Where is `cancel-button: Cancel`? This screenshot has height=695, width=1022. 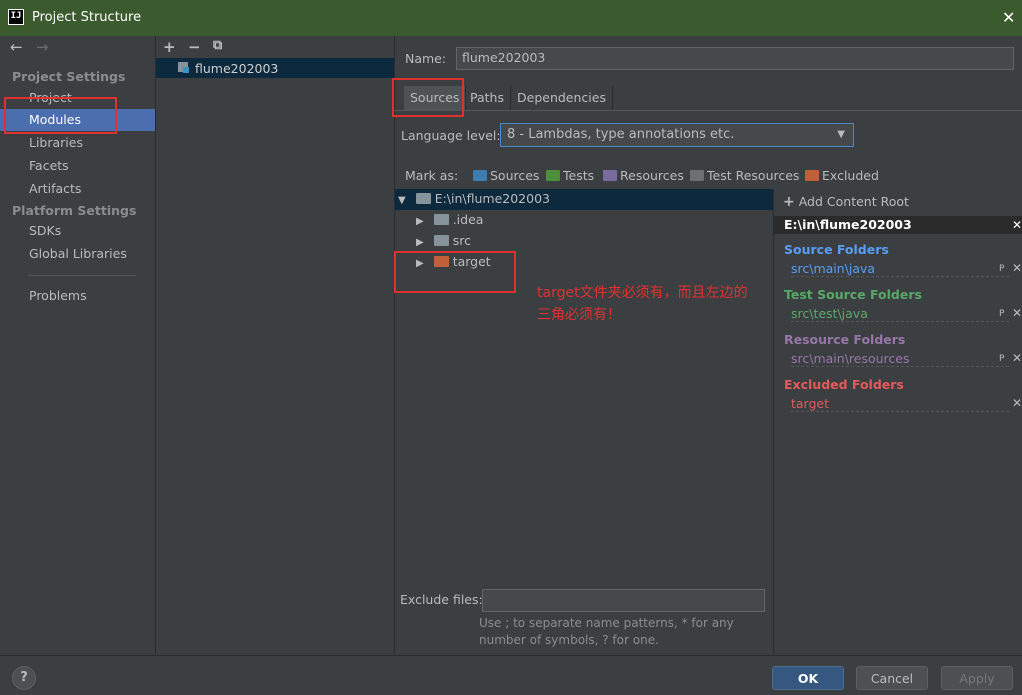 cancel-button: Cancel is located at coordinates (892, 678).